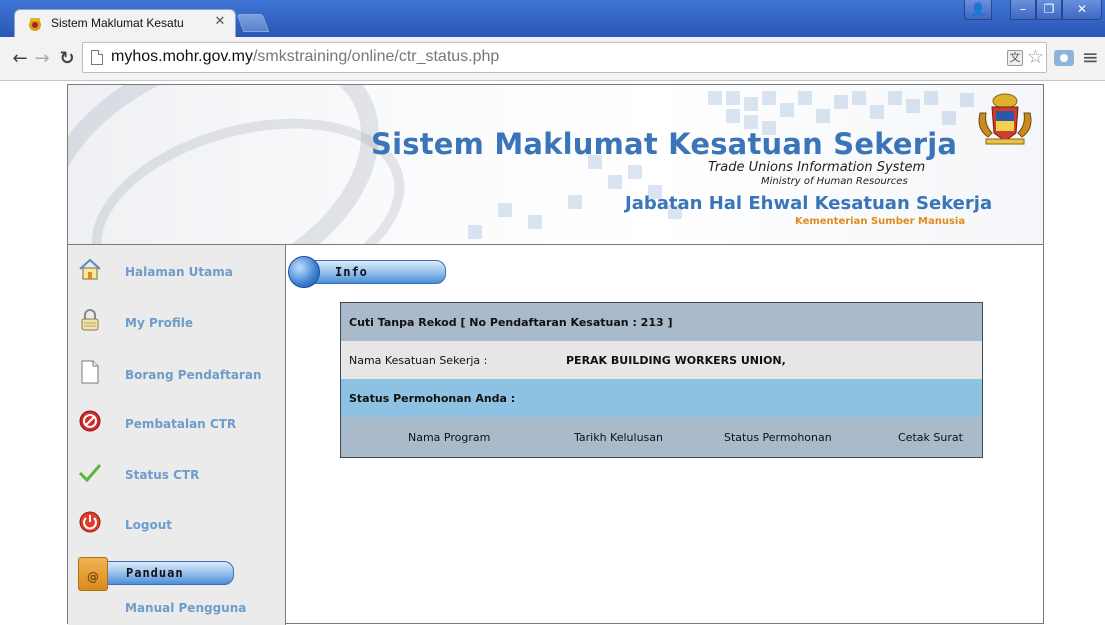  I want to click on panduan-label: Panduan, so click(155, 573).